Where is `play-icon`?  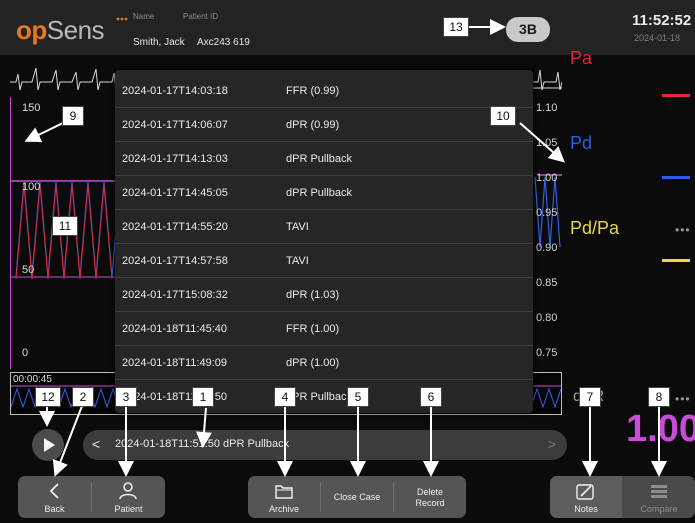 play-icon is located at coordinates (49, 445).